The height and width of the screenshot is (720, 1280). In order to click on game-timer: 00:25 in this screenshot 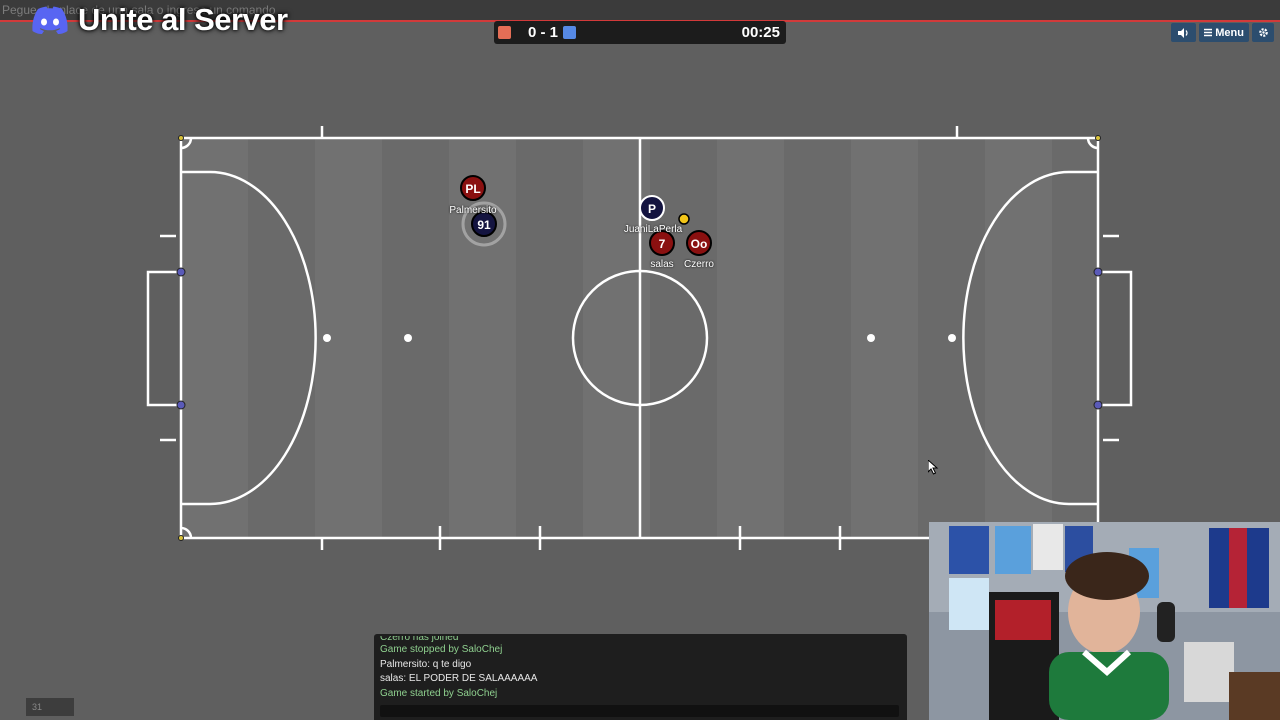, I will do `click(760, 32)`.